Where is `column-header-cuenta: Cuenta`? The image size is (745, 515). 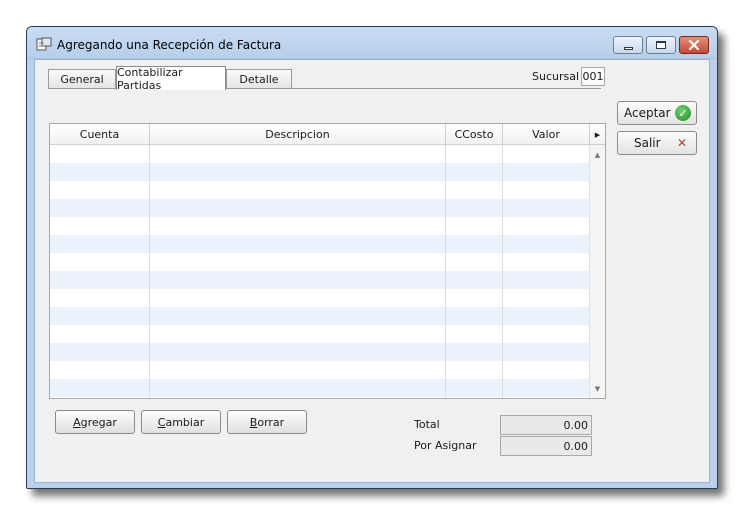
column-header-cuenta: Cuenta is located at coordinates (100, 134).